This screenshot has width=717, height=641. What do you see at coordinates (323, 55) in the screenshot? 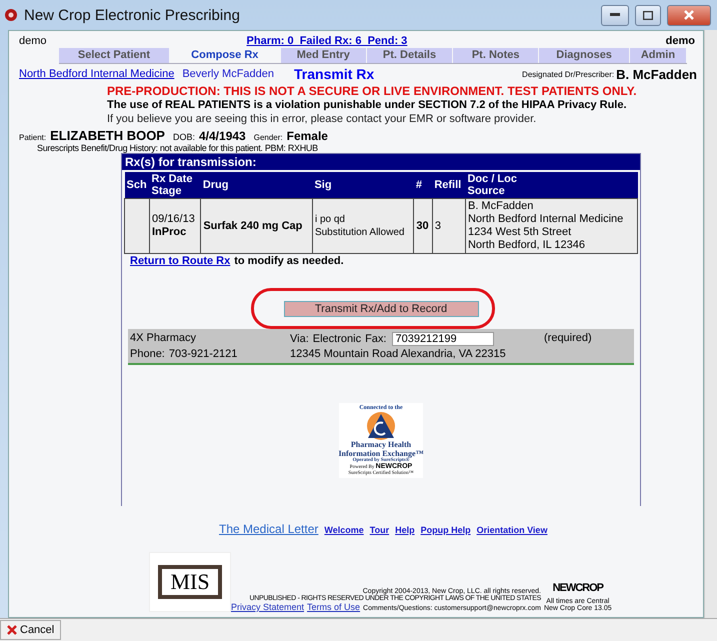
I see `nav-tab: Med Entry` at bounding box center [323, 55].